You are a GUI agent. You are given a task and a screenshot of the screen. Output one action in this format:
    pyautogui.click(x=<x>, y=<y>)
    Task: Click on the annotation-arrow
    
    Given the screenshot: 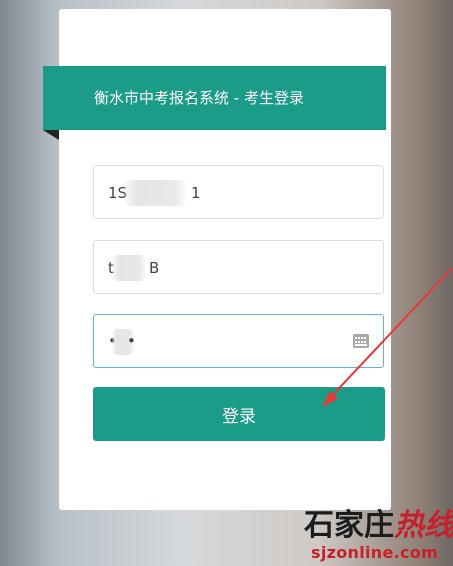 What is the action you would take?
    pyautogui.click(x=387, y=337)
    